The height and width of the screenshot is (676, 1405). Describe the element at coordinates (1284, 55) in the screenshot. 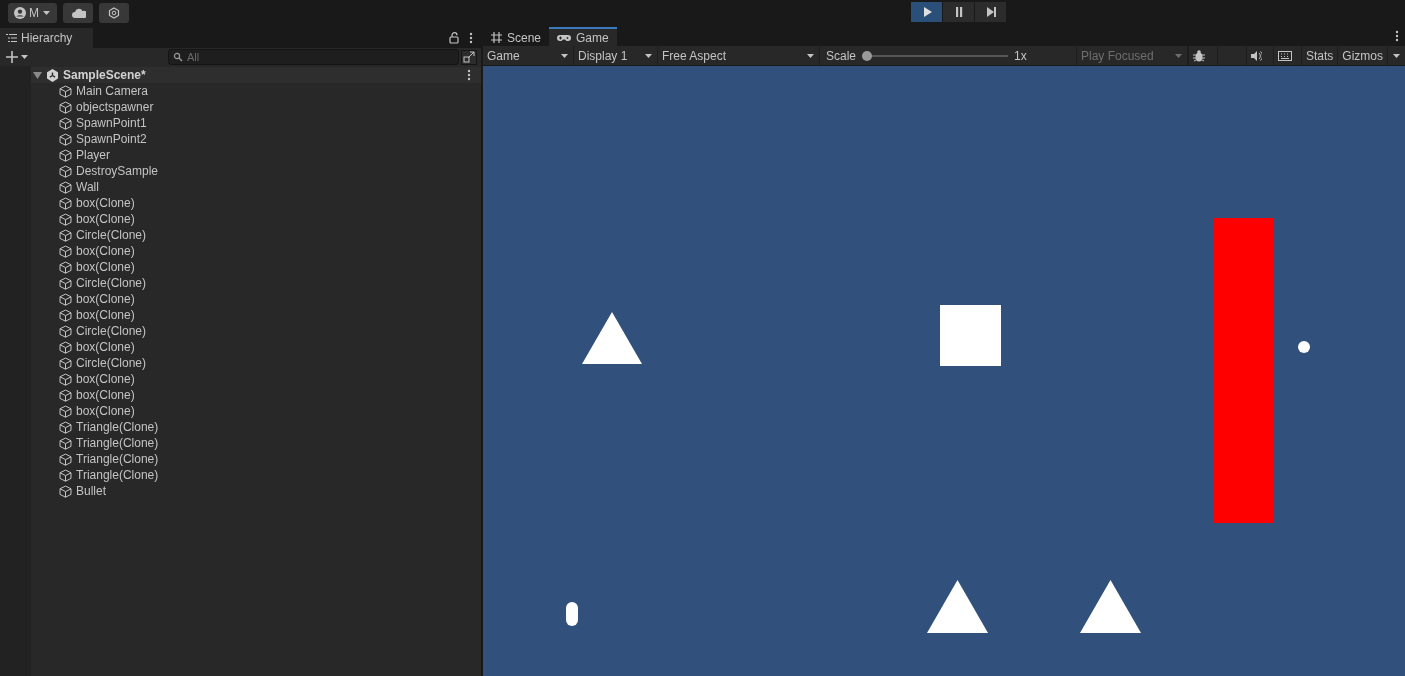

I see `keyboard-icon` at that location.